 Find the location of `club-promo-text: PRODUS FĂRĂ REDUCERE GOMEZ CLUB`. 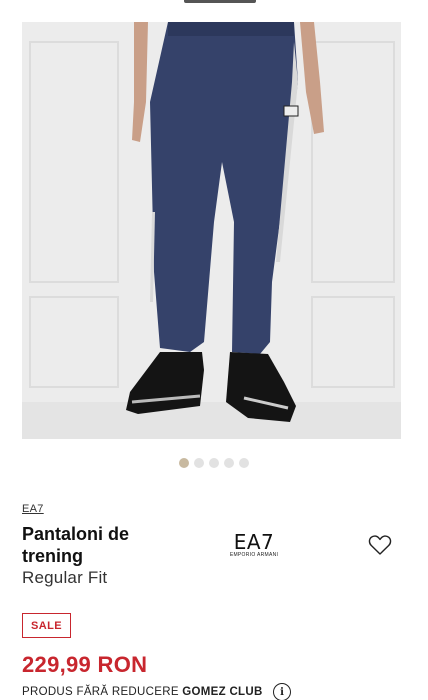

club-promo-text: PRODUS FĂRĂ REDUCERE GOMEZ CLUB is located at coordinates (142, 692).